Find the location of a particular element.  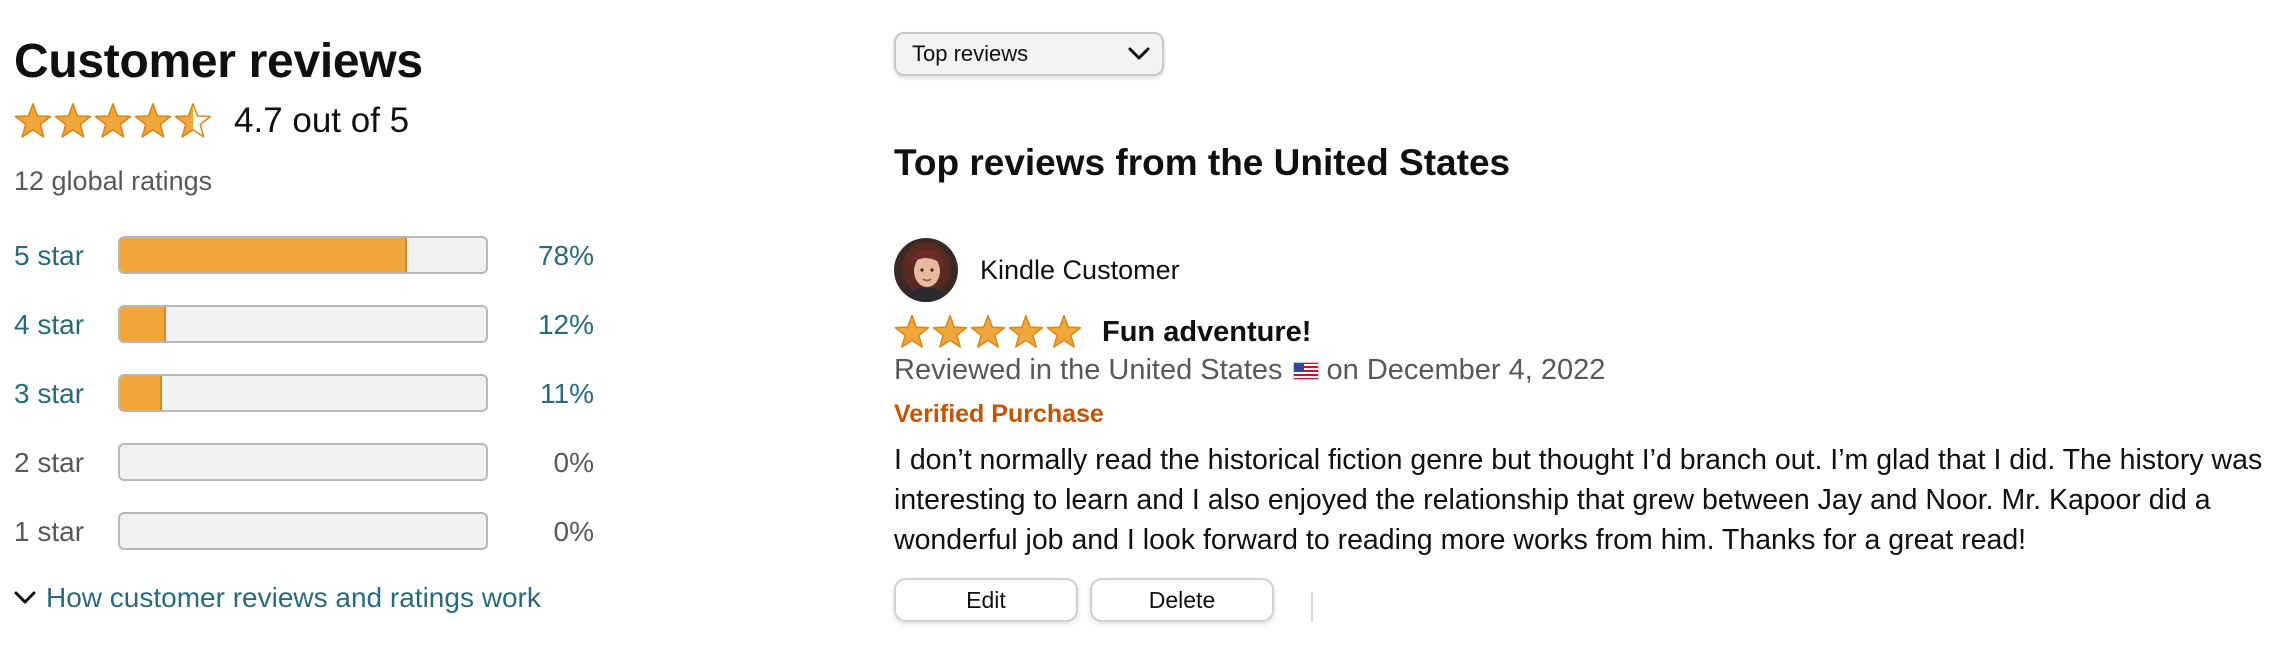

how-reviews-work-link: How customer reviews and ratings work is located at coordinates (277, 598).